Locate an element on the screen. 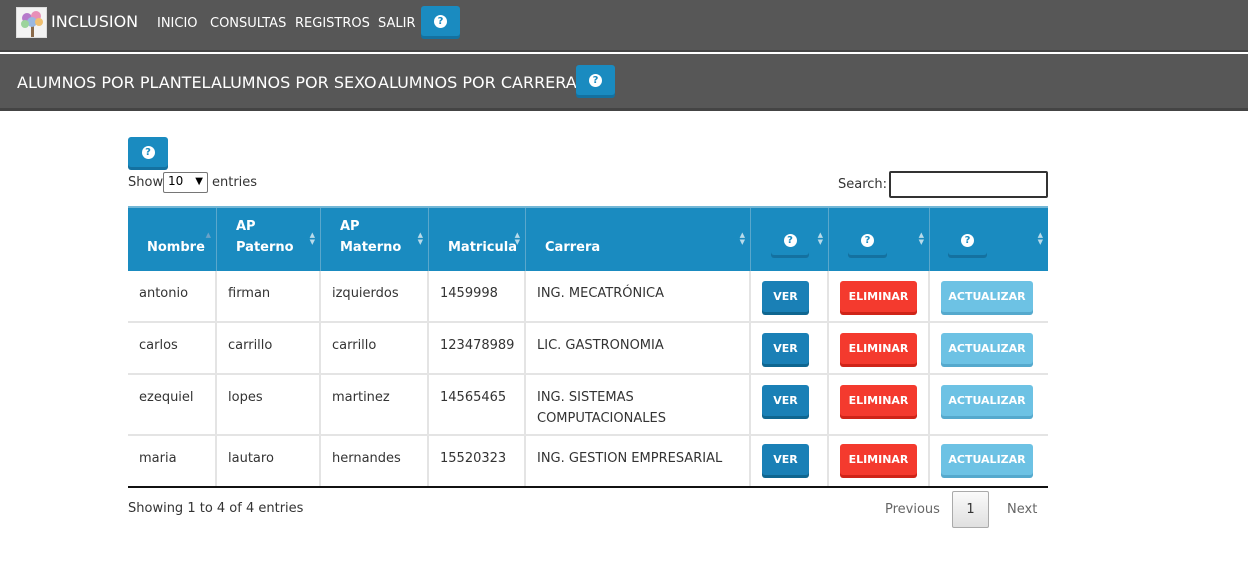  column-header-matricula: Matricula ▲ ▼ is located at coordinates (477, 239).